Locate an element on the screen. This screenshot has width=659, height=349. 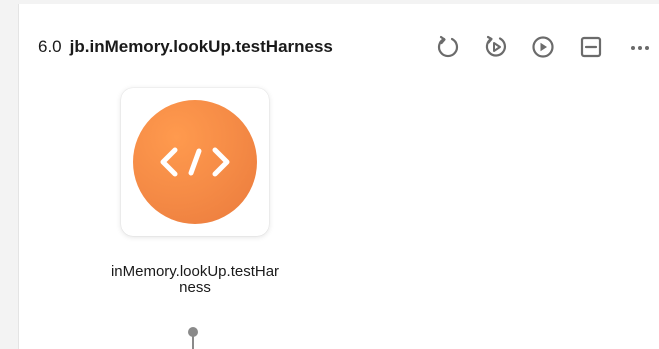
page-title: 6.0 jb.inMemory.lookUp.testHarness is located at coordinates (185, 47).